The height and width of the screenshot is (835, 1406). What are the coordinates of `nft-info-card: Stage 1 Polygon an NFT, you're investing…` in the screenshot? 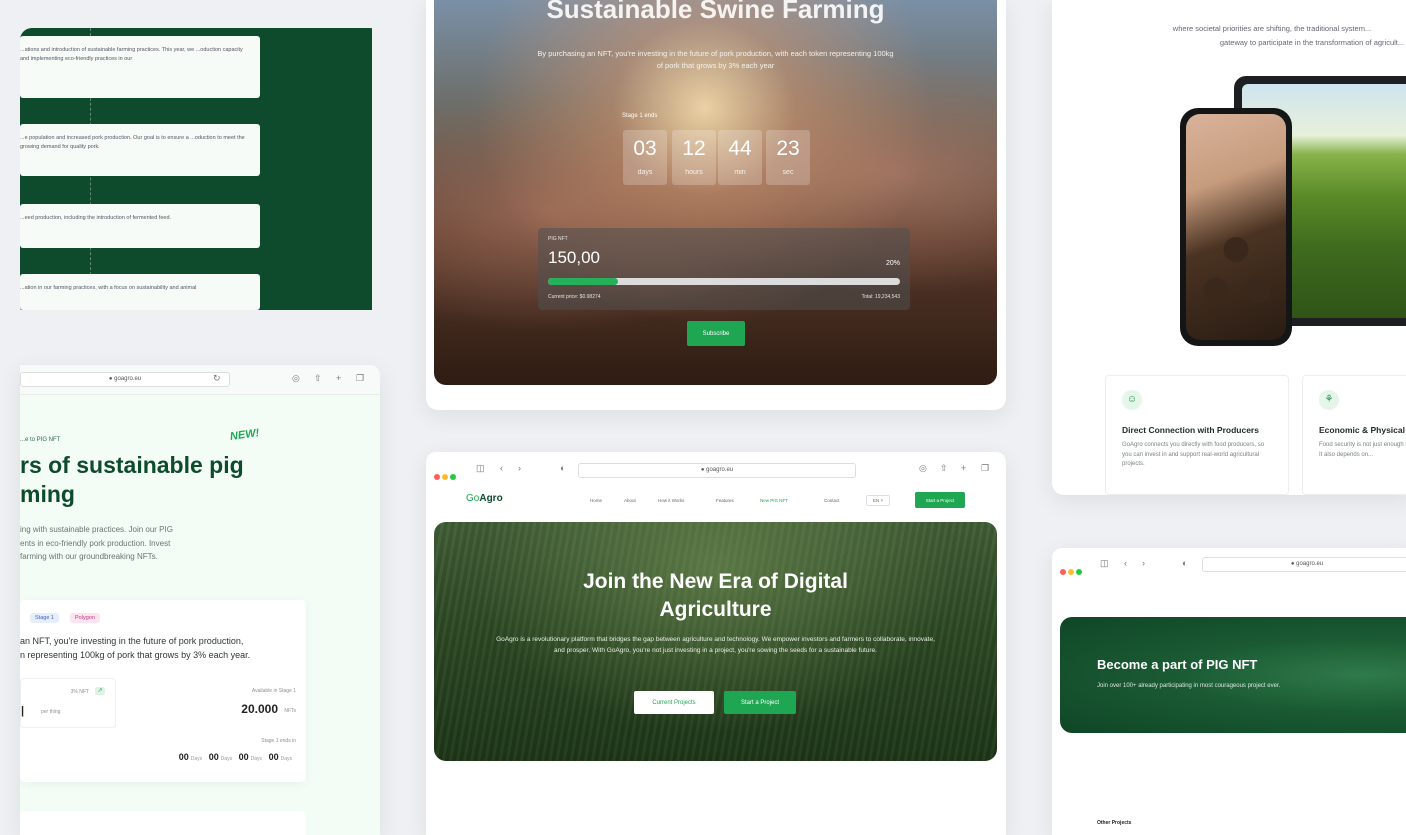 It's located at (163, 691).